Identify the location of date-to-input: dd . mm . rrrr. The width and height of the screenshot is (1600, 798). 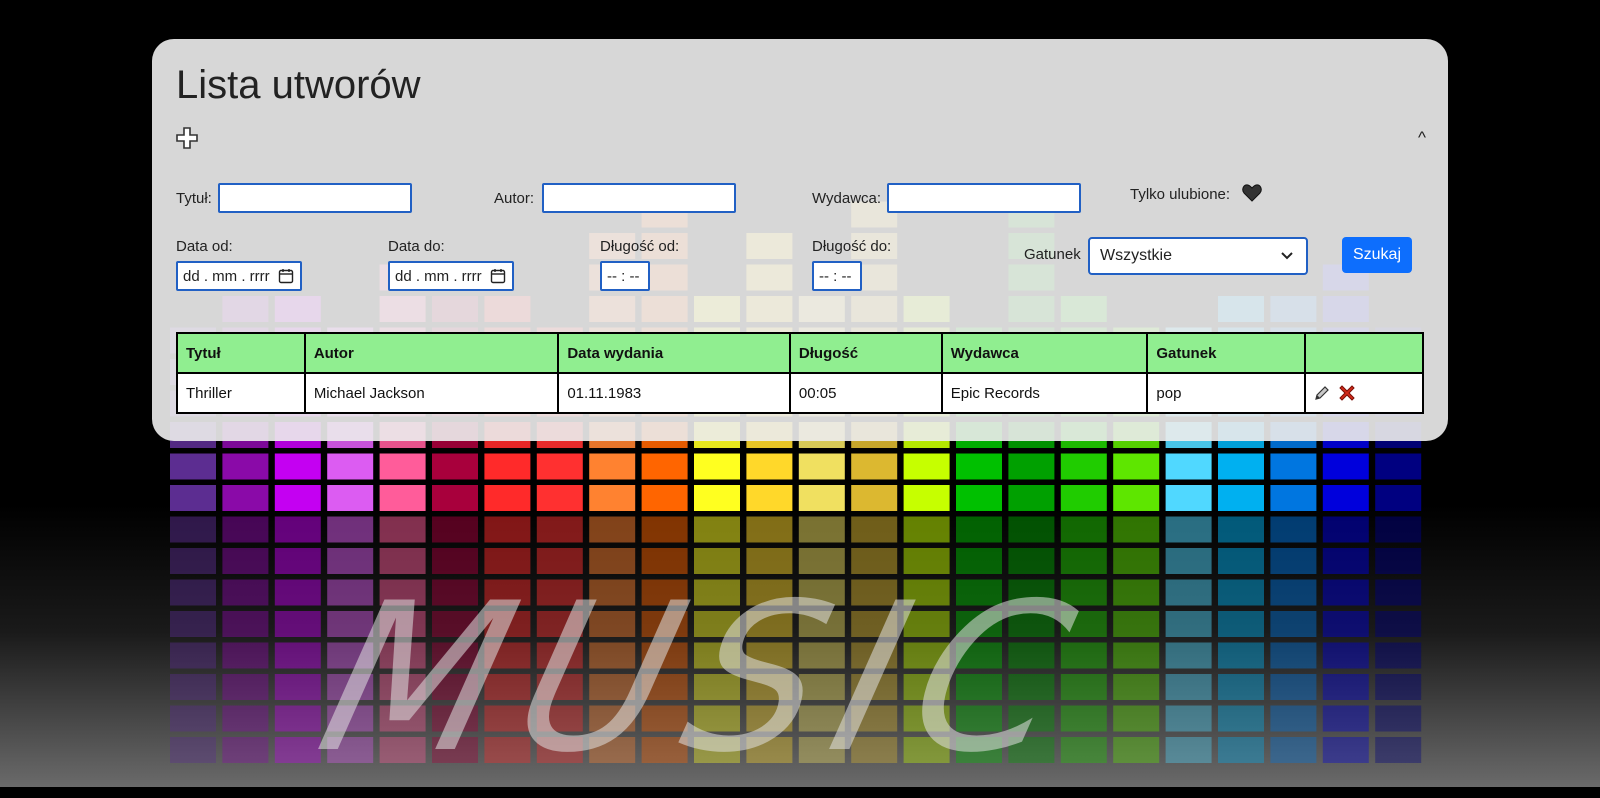
(451, 276).